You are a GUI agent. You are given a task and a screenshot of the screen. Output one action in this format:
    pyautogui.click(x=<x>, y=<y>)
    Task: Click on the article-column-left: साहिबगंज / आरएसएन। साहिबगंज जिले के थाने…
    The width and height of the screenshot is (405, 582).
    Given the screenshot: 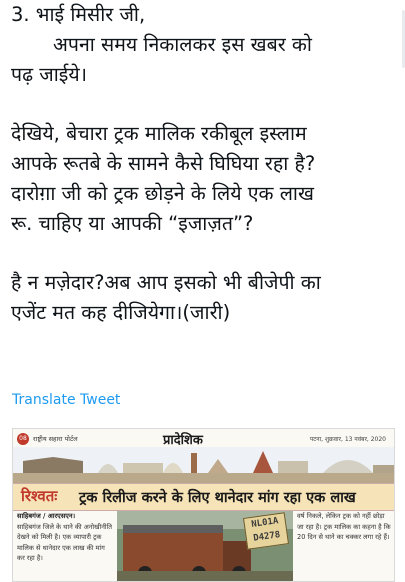 What is the action you would take?
    pyautogui.click(x=65, y=546)
    